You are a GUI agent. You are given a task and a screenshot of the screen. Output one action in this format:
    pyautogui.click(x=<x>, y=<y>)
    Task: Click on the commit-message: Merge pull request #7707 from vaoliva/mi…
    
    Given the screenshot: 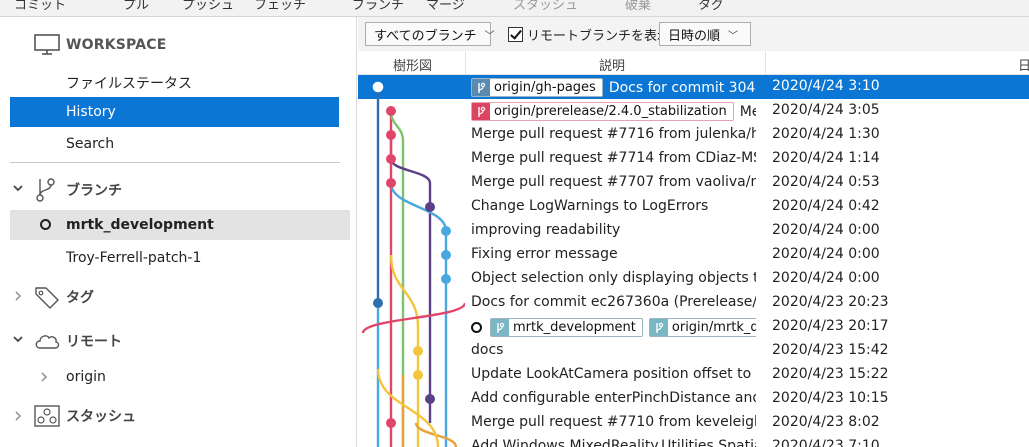 What is the action you would take?
    pyautogui.click(x=613, y=182)
    